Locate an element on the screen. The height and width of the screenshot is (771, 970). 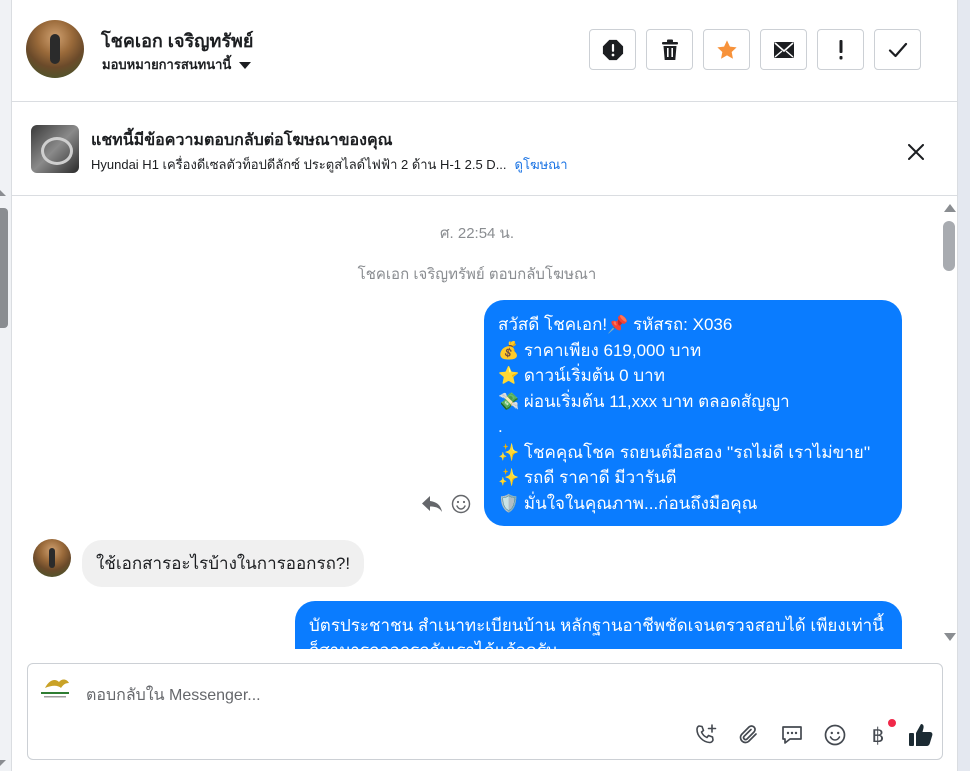
alert-octagon-icon is located at coordinates (612, 49).